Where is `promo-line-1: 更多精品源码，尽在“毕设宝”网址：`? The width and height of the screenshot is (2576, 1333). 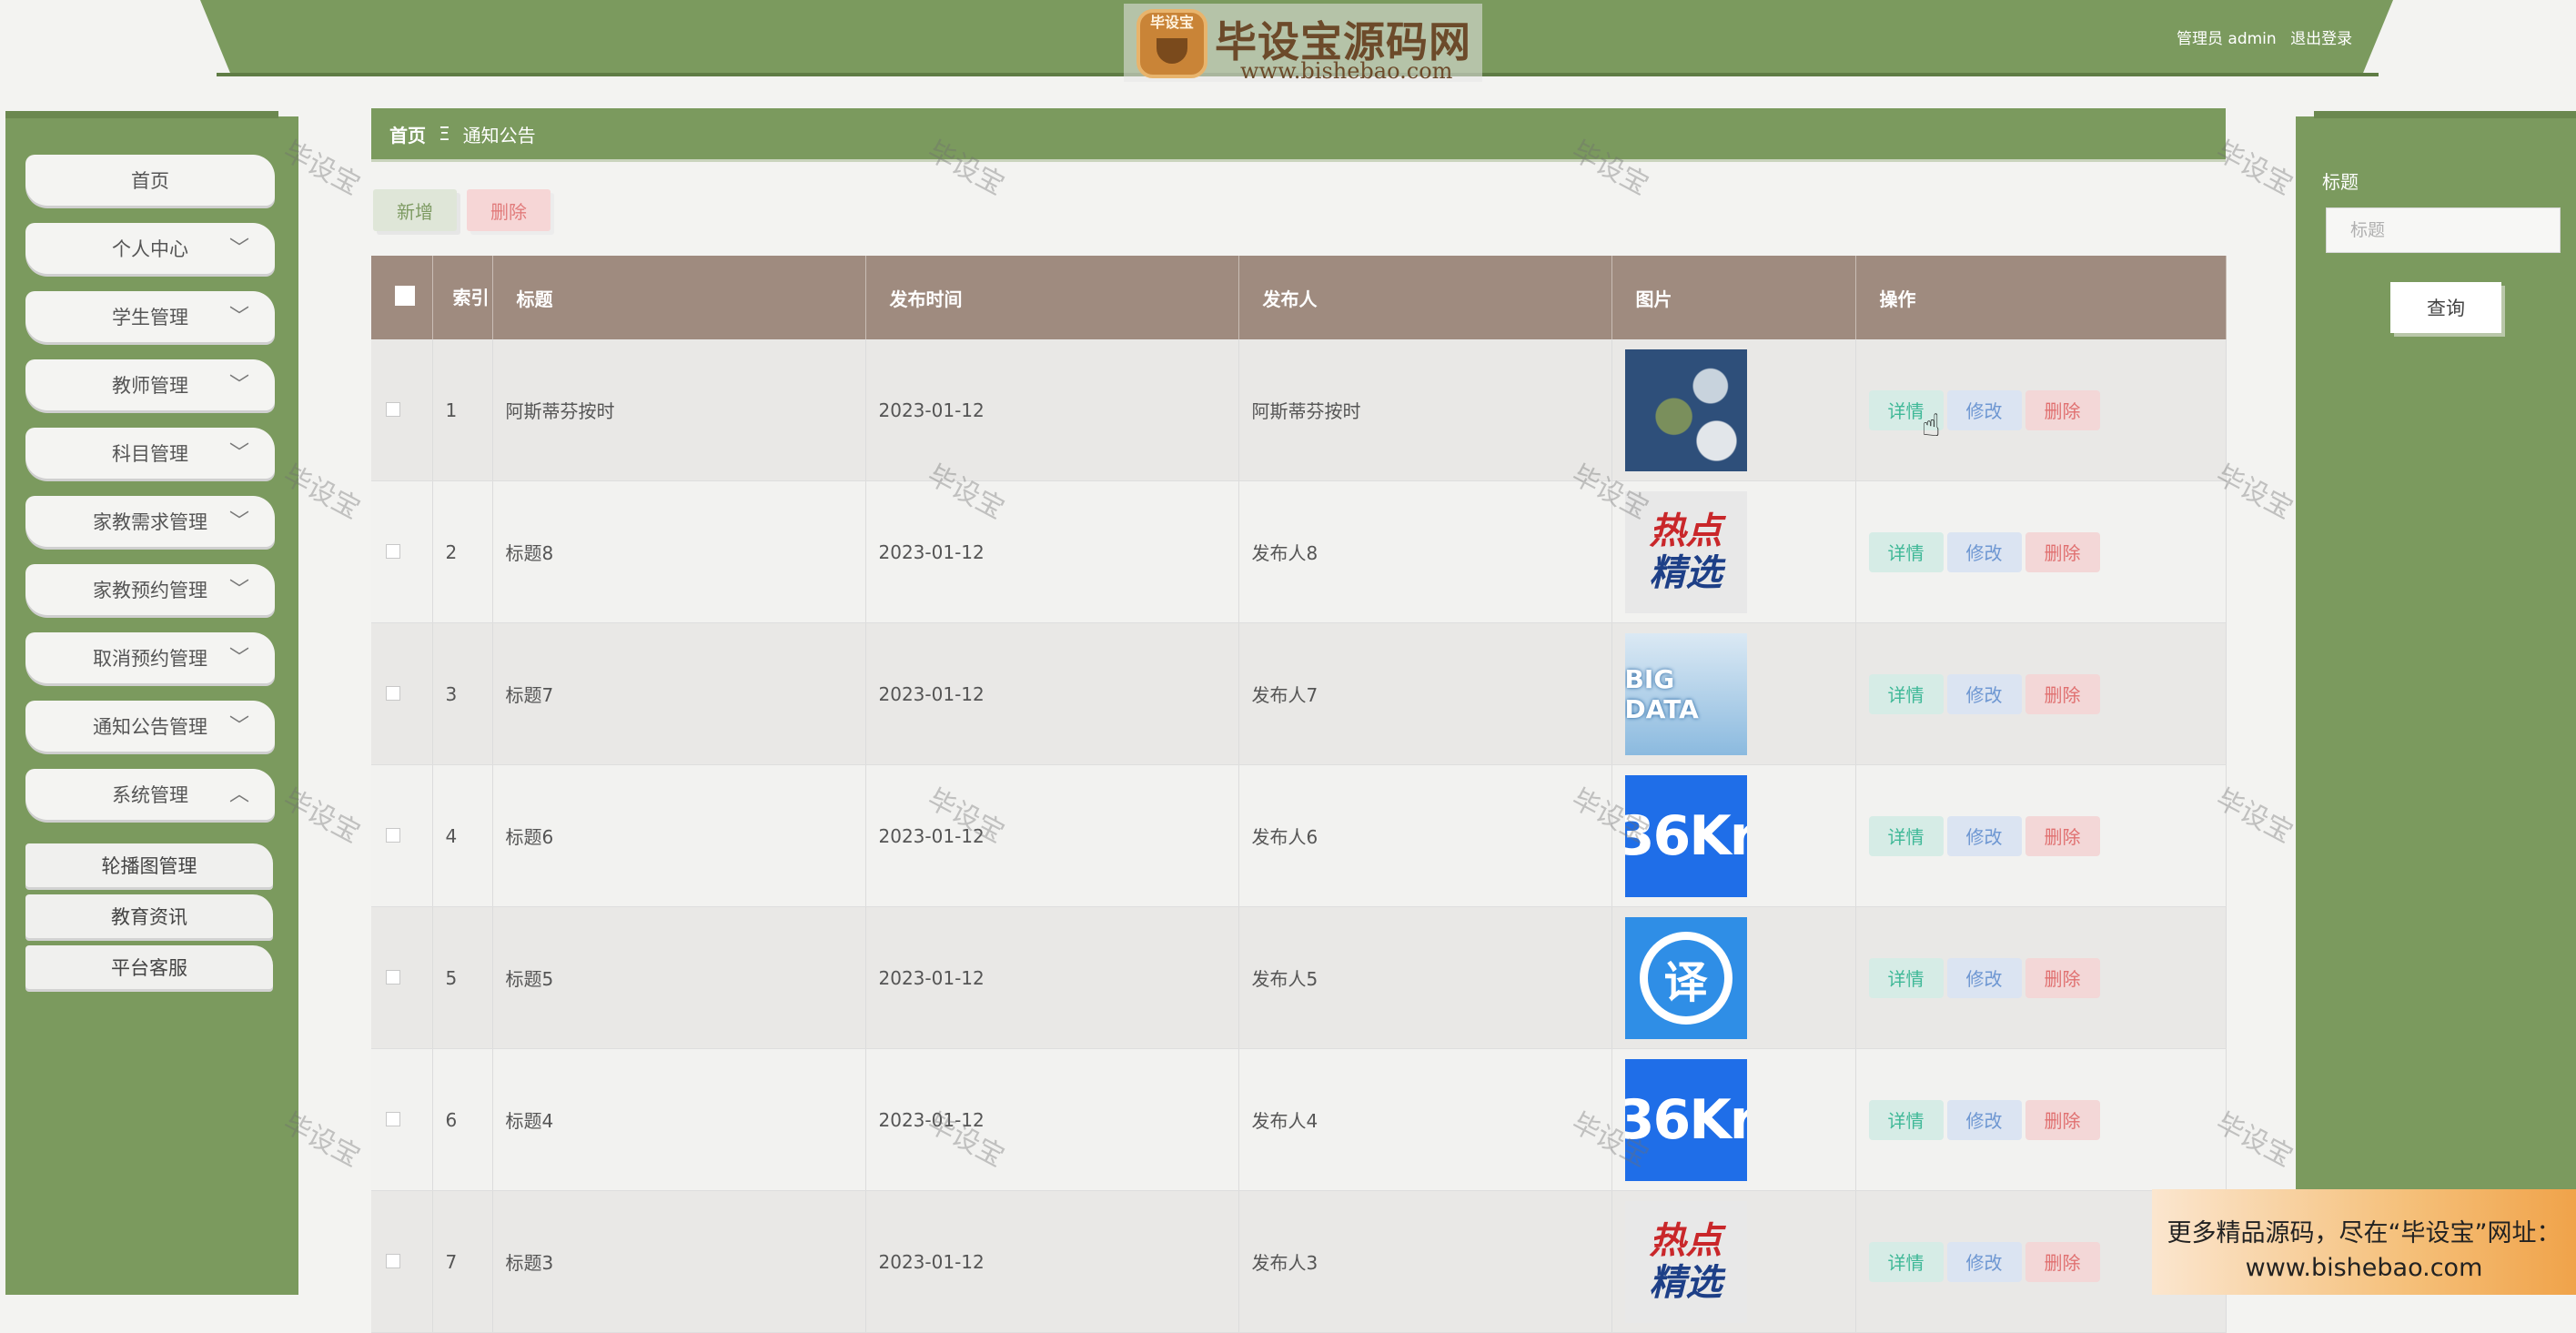 promo-line-1: 更多精品源码，尽在“毕设宝”网址： is located at coordinates (2364, 1233).